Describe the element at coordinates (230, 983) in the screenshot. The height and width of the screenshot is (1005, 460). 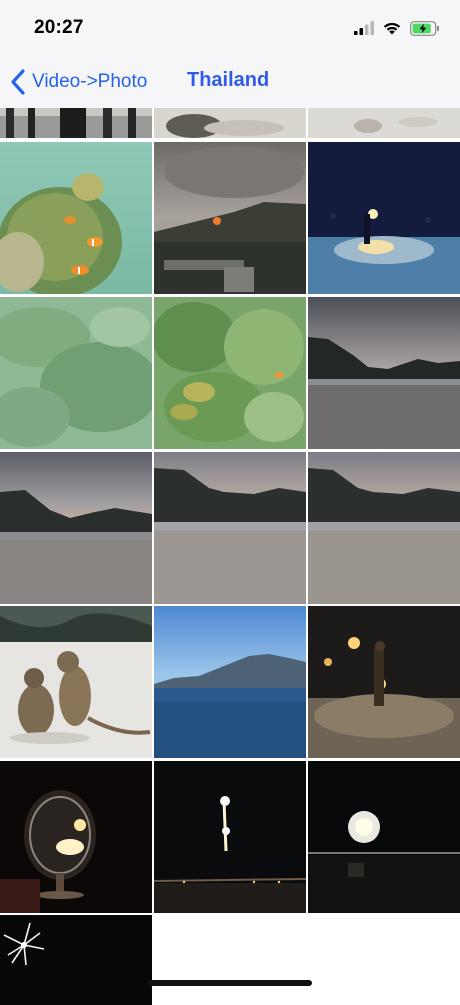
I see `home-indicator` at that location.